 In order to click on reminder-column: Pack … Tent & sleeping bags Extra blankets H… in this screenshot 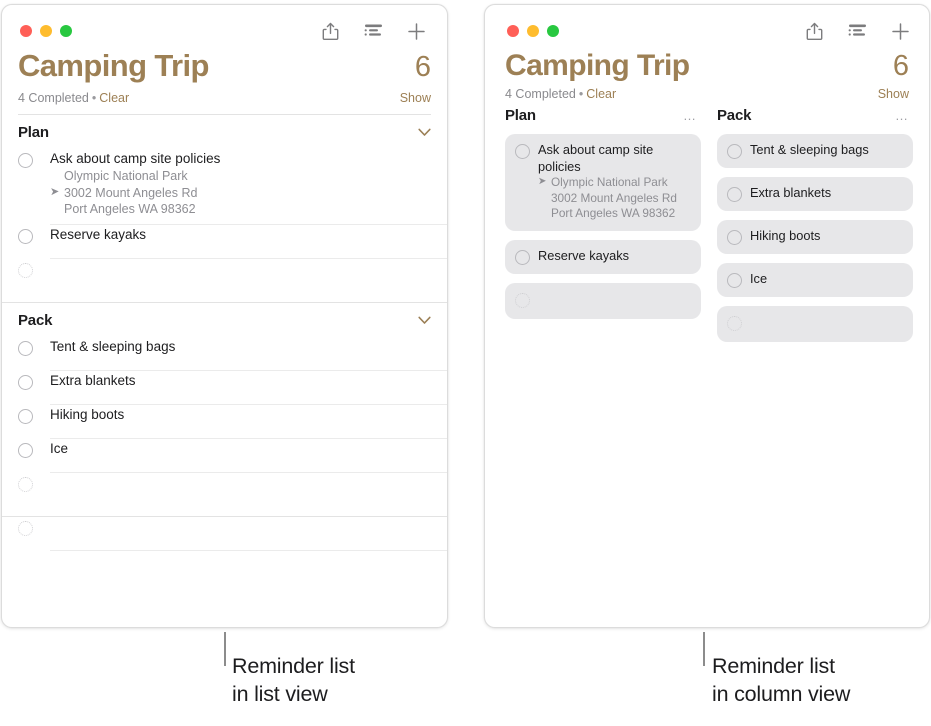, I will do `click(815, 229)`.